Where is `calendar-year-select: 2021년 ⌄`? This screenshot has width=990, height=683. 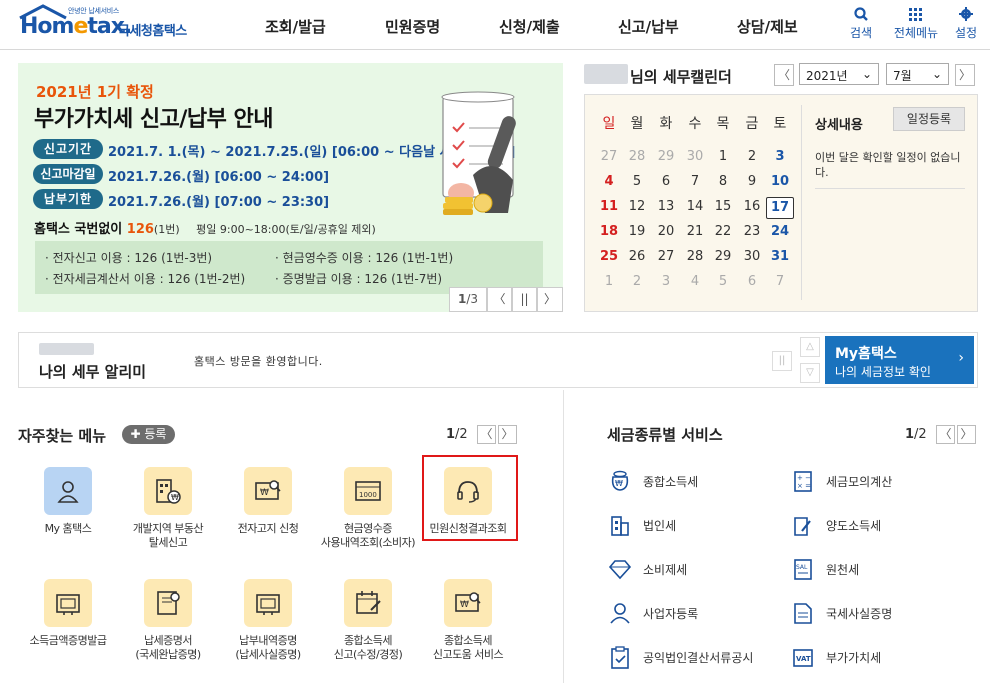
calendar-year-select: 2021년 ⌄ is located at coordinates (839, 74).